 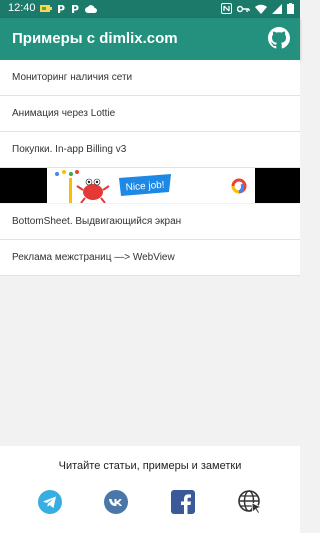 I want to click on github-button, so click(x=279, y=38).